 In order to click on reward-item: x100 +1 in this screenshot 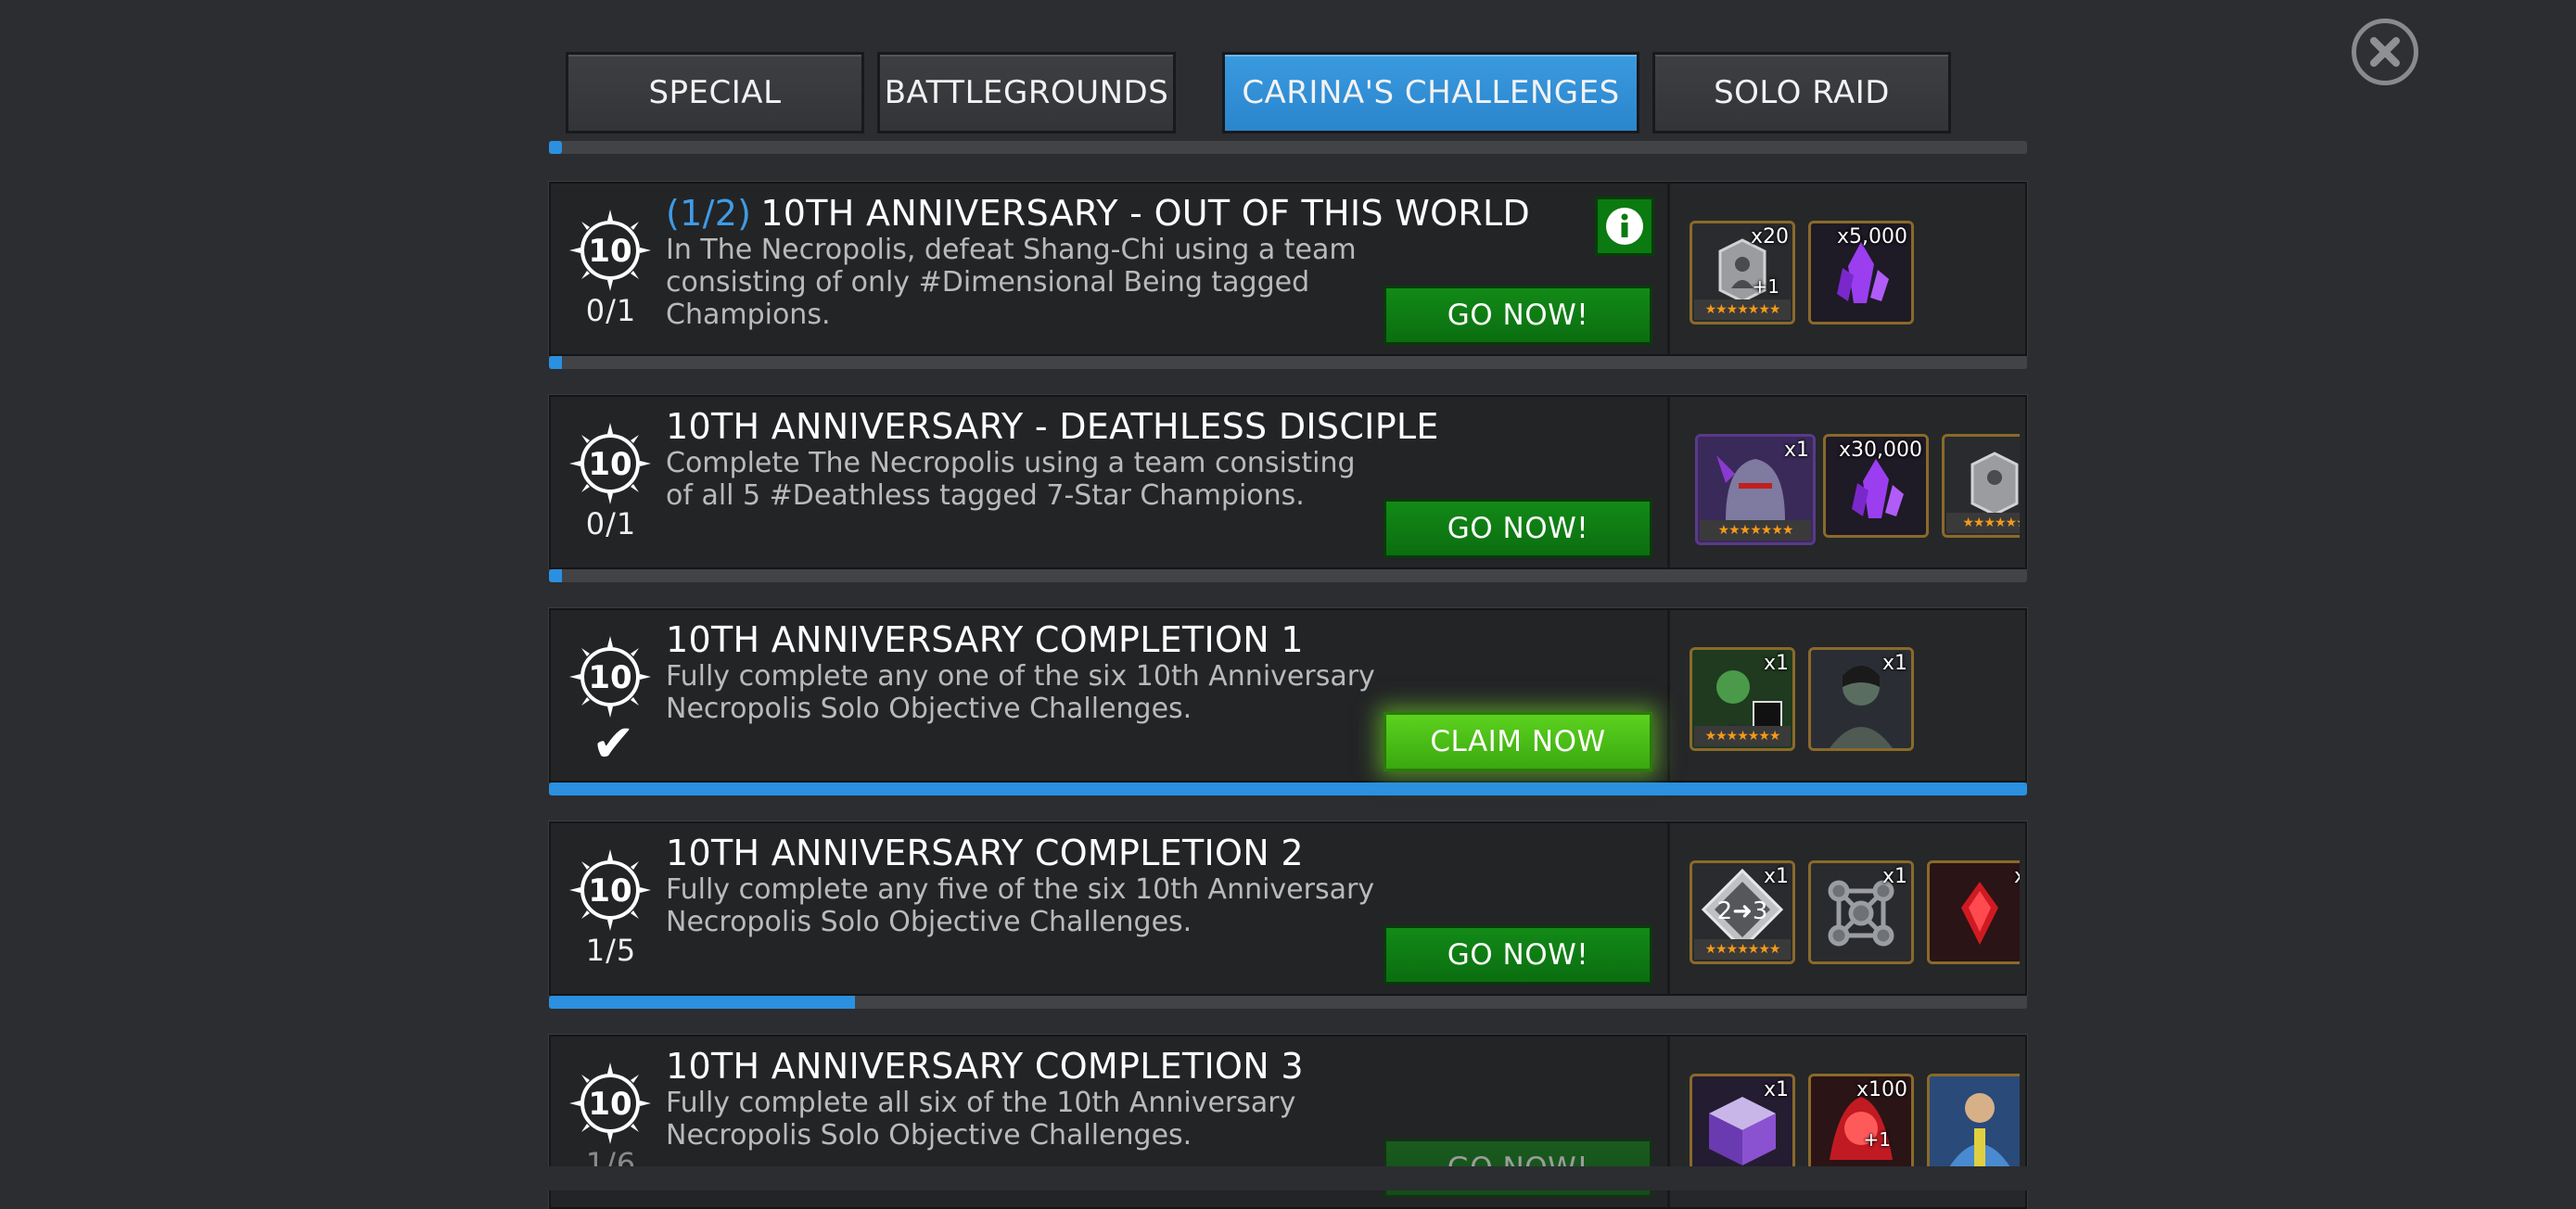, I will do `click(1861, 1125)`.